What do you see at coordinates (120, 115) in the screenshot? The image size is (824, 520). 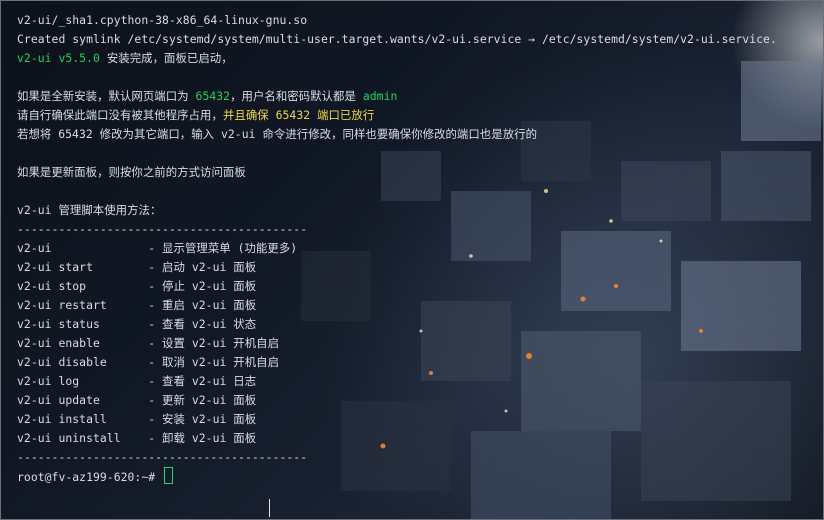 I see `terminal-text-segment: 请自行确保此端口没有被其他程序占用，` at bounding box center [120, 115].